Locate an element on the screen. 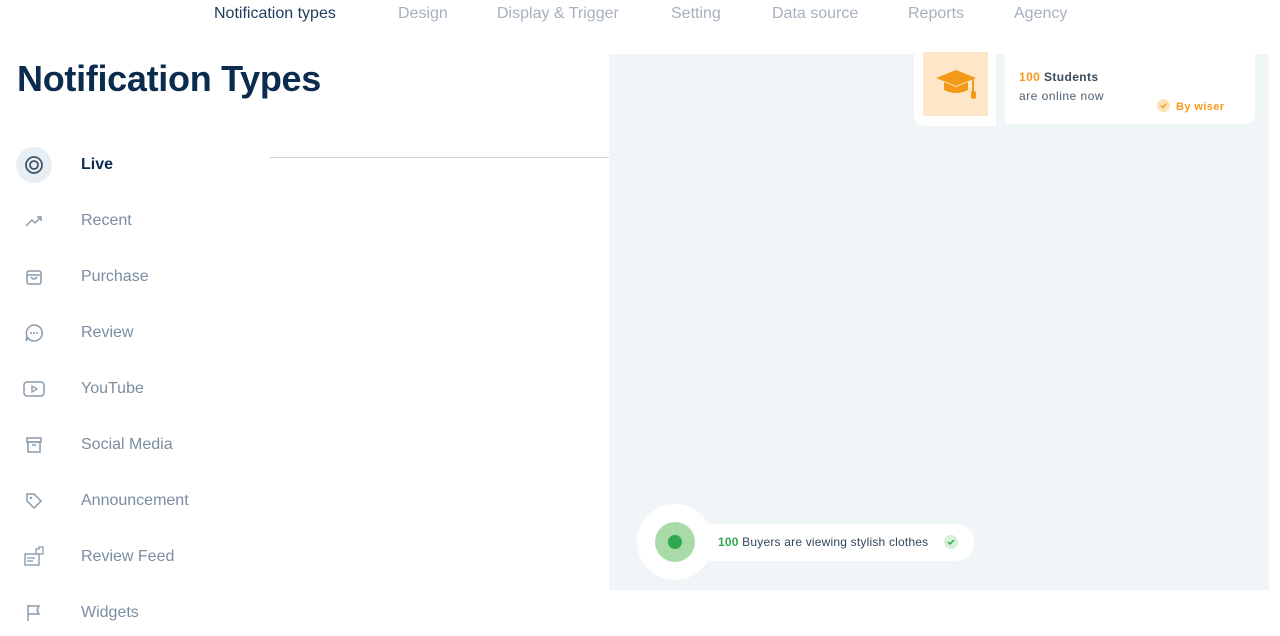  brand-badge: By wiser is located at coordinates (1190, 106).